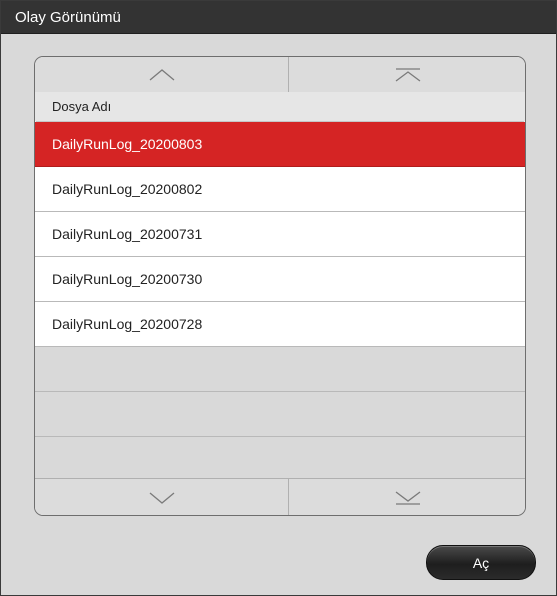  What do you see at coordinates (127, 144) in the screenshot?
I see `list-item-label: DailyRunLog_20200803` at bounding box center [127, 144].